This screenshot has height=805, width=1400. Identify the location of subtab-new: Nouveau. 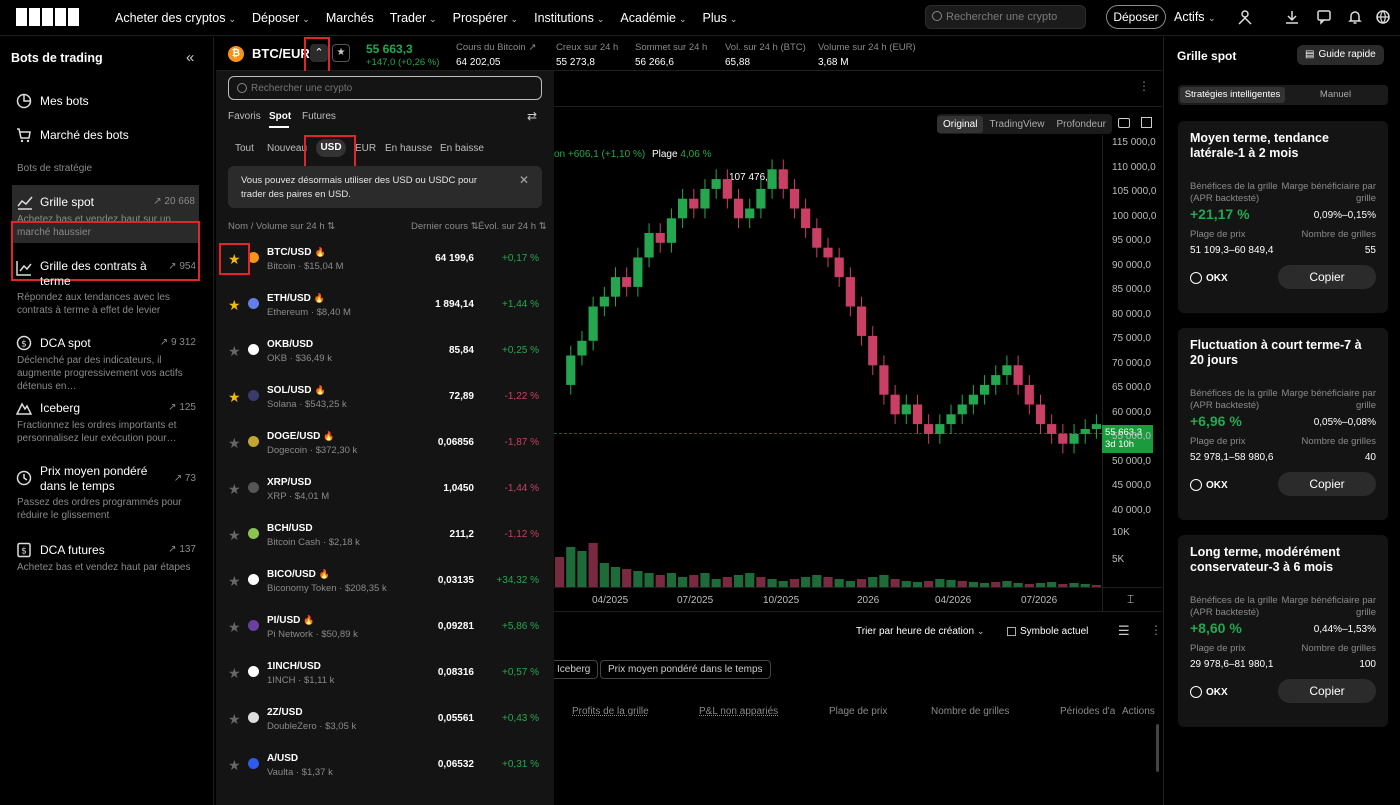
(287, 148).